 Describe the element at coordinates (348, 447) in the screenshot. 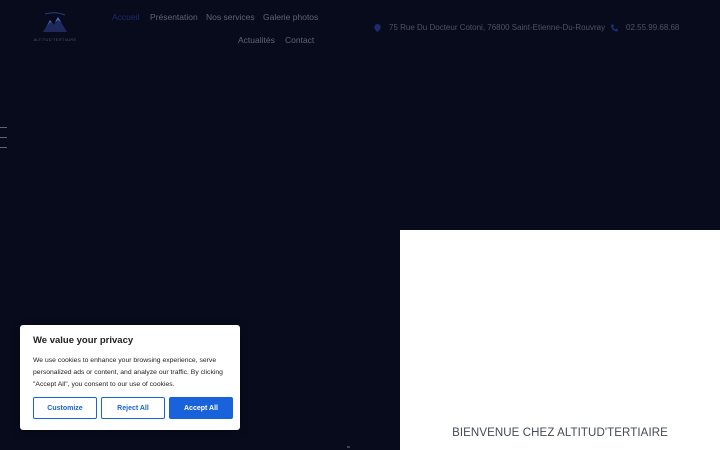

I see `decorative-dot` at that location.